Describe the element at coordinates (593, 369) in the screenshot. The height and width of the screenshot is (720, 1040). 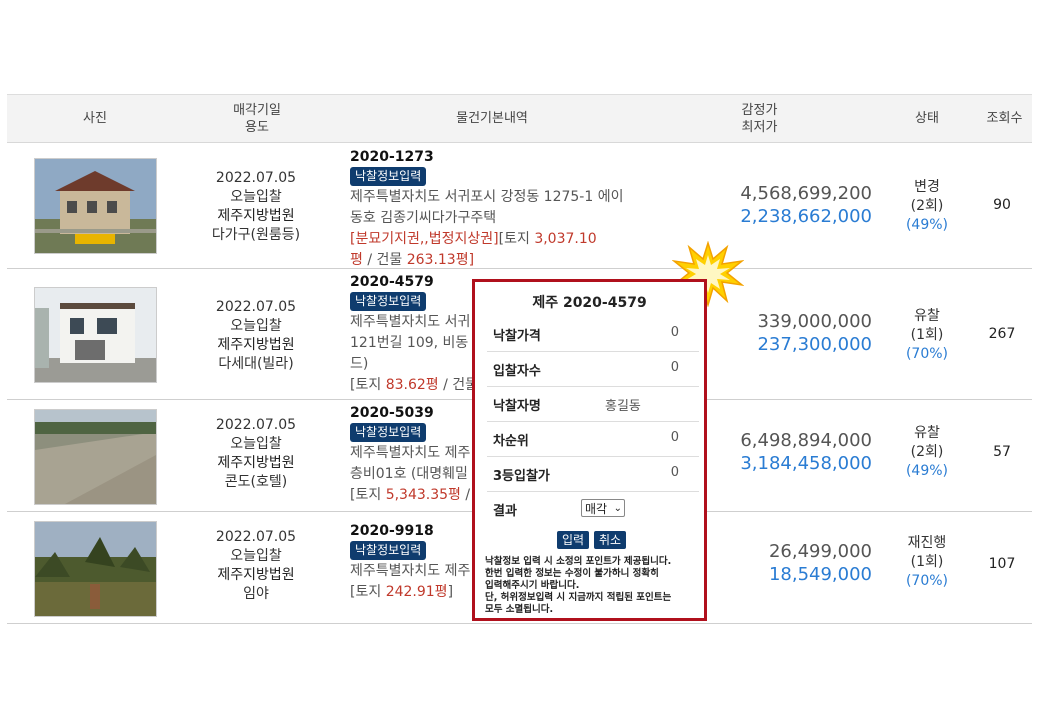
I see `field-bidder-count: 입찰자수 0` at that location.